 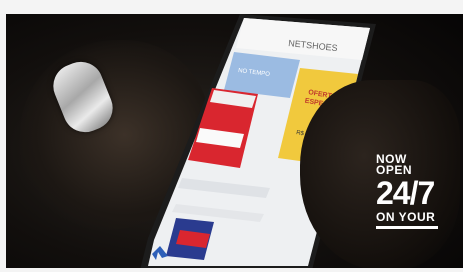 What do you see at coordinates (407, 227) in the screenshot?
I see `promo-underline` at bounding box center [407, 227].